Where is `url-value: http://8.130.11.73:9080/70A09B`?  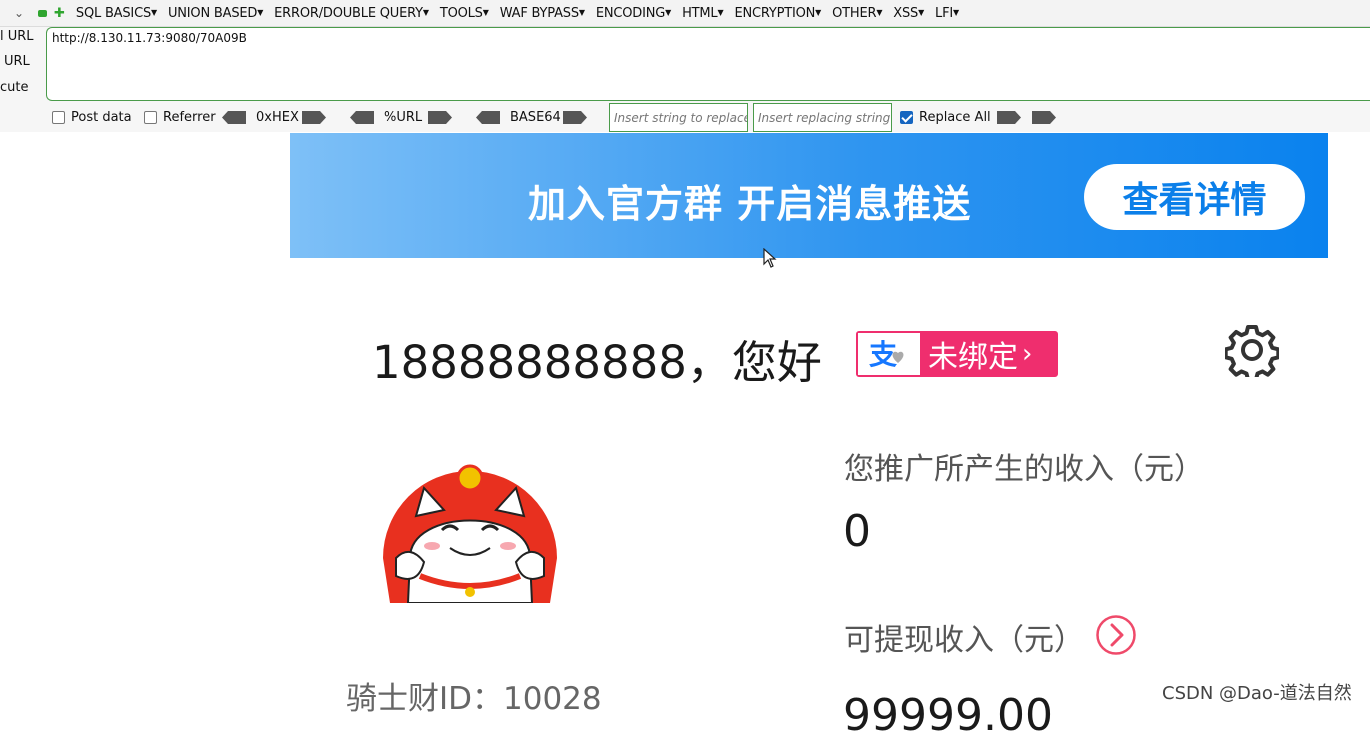 url-value: http://8.130.11.73:9080/70A09B is located at coordinates (149, 38).